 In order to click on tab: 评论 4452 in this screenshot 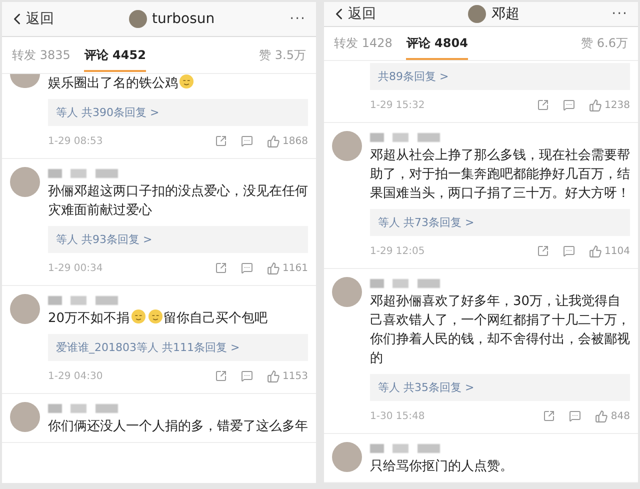, I will do `click(115, 55)`.